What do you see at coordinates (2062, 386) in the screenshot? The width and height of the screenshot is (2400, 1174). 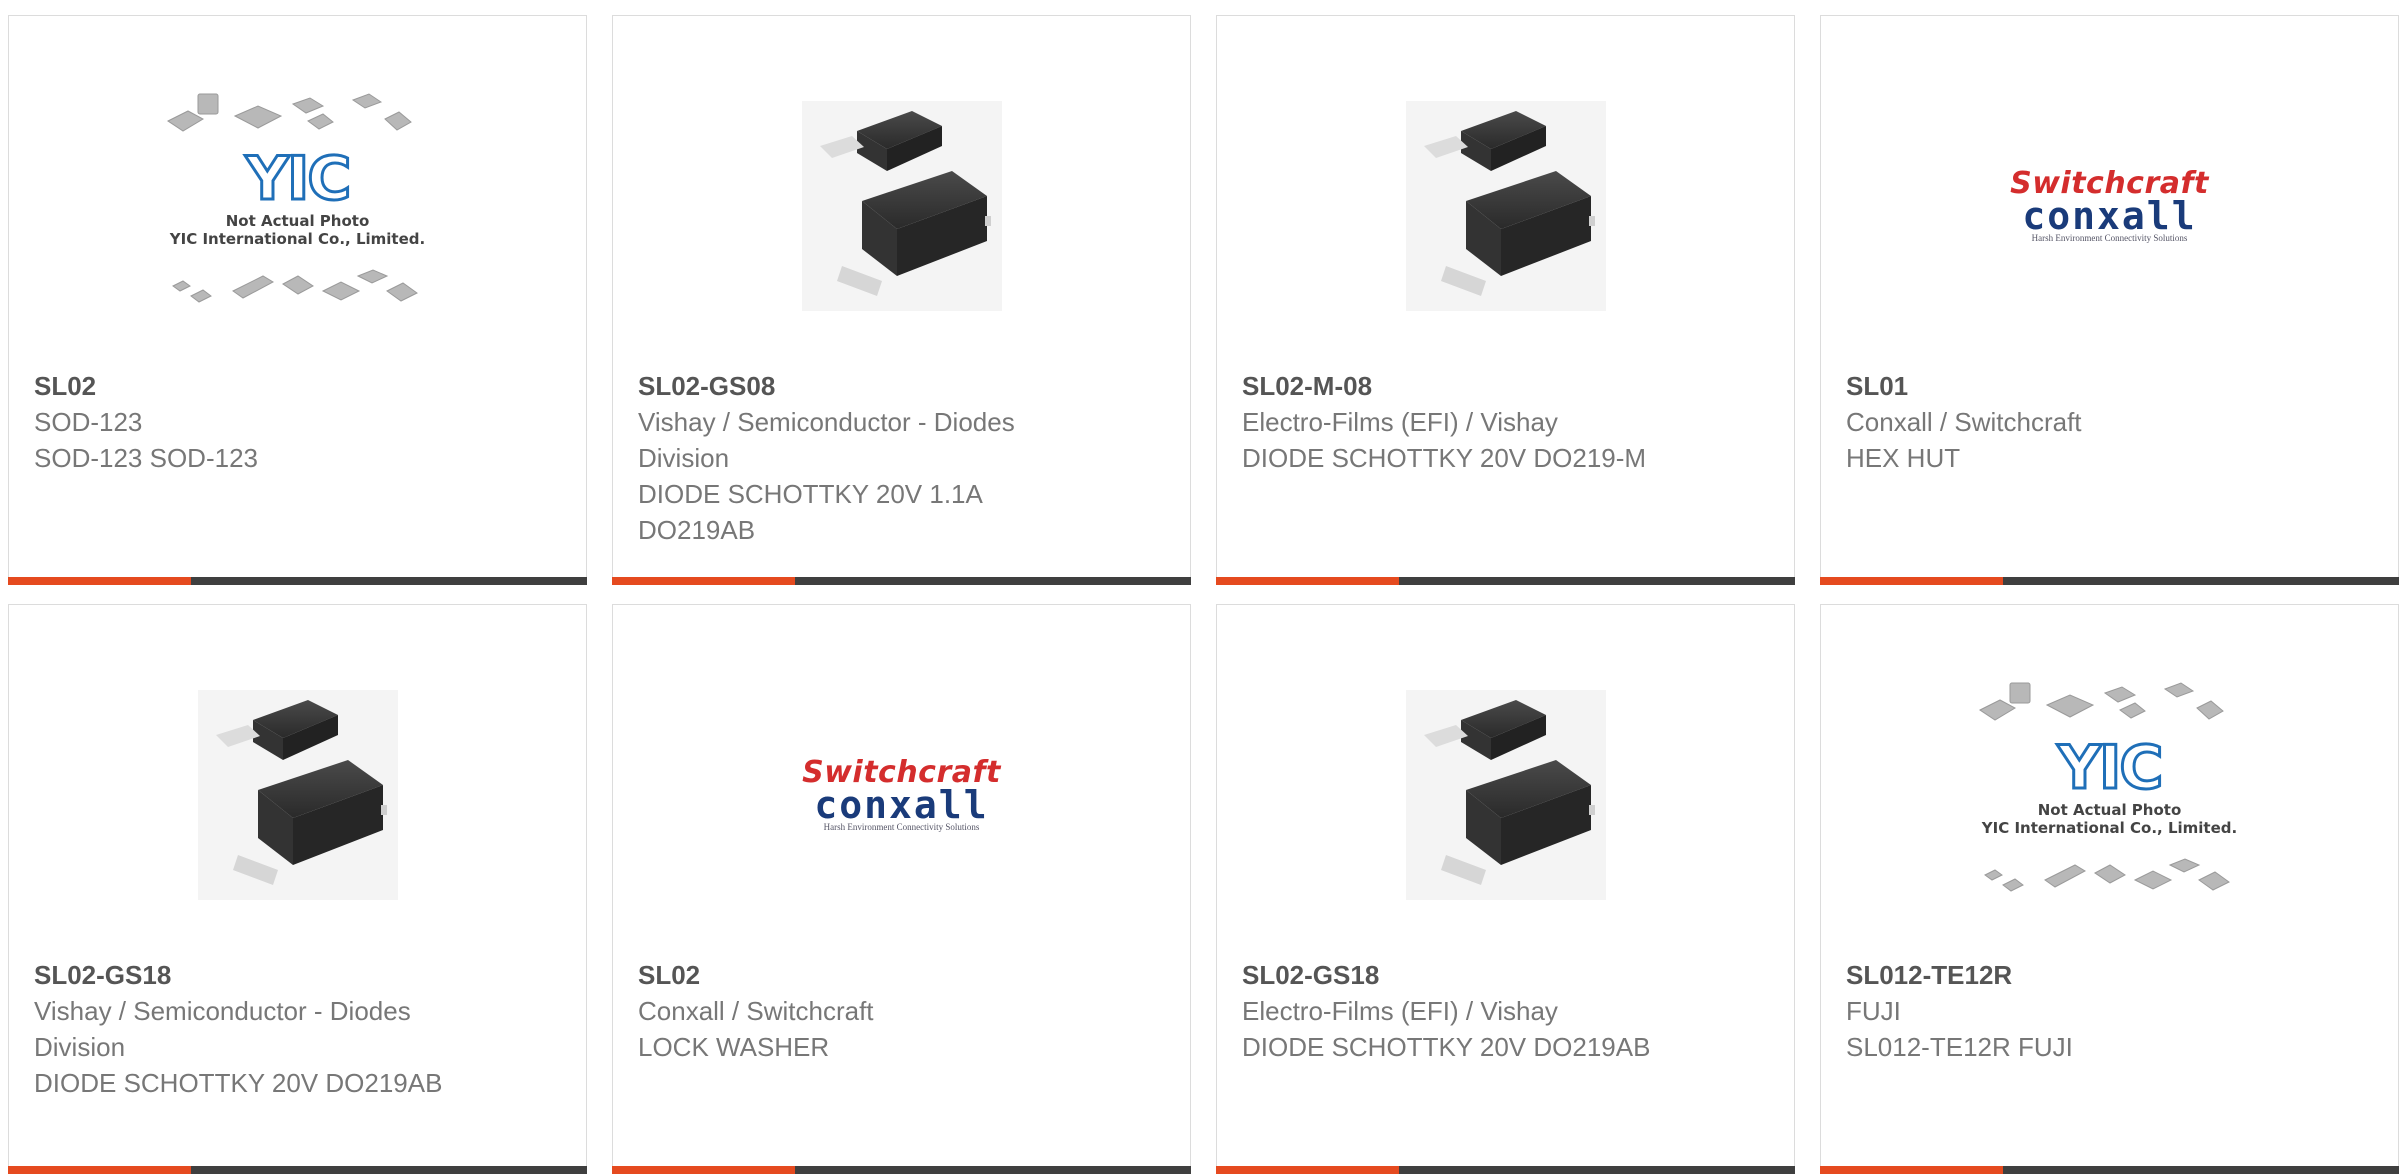 I see `part-number: SL01` at bounding box center [2062, 386].